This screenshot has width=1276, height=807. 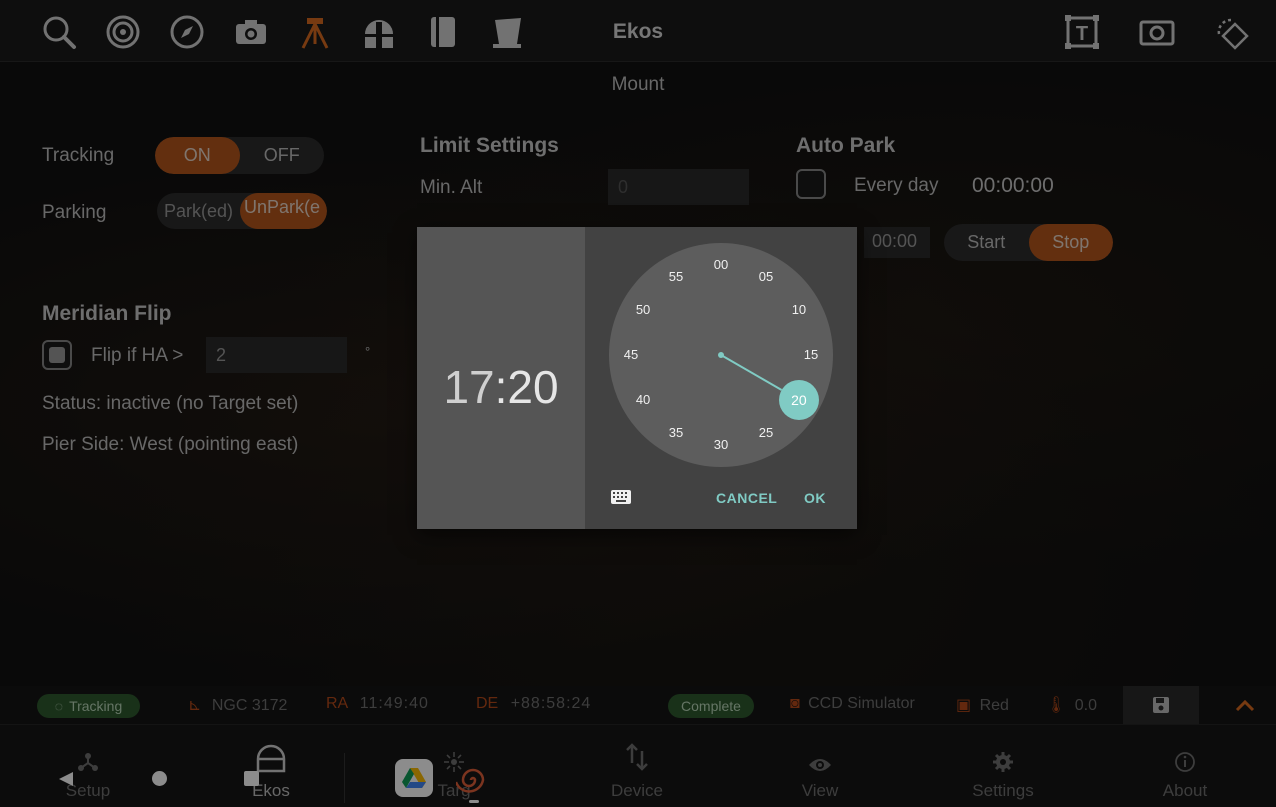 I want to click on top-toolbar: Ekos T, so click(x=638, y=31).